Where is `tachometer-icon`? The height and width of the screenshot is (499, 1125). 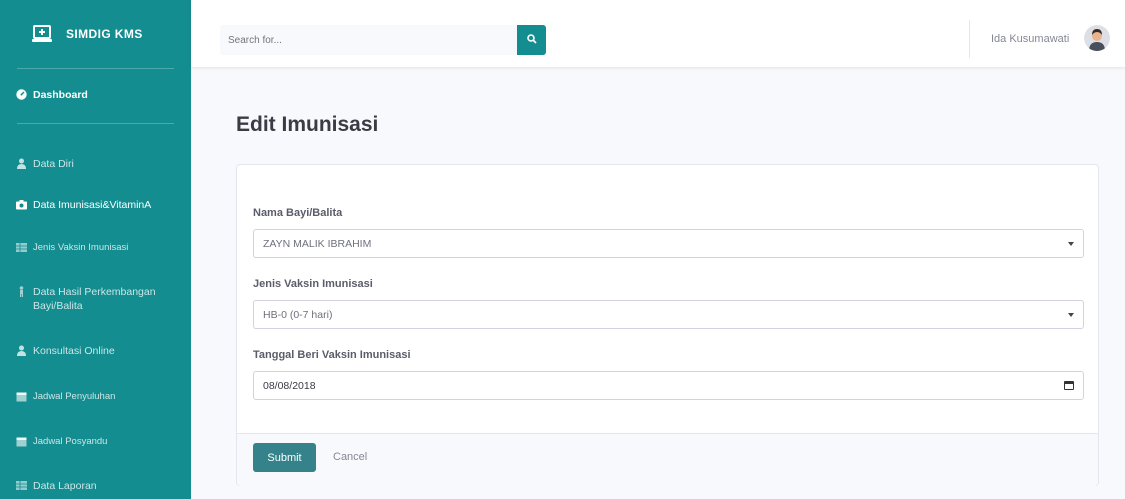 tachometer-icon is located at coordinates (21, 94).